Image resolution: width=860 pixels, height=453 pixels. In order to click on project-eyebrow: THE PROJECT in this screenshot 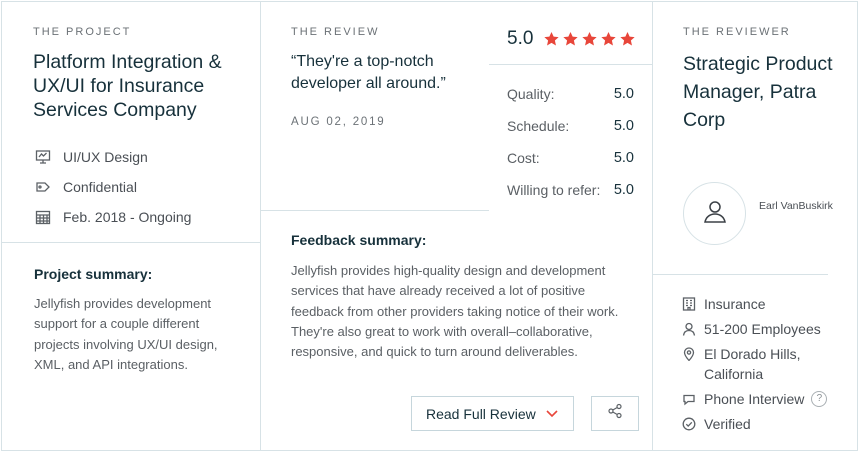, I will do `click(82, 32)`.